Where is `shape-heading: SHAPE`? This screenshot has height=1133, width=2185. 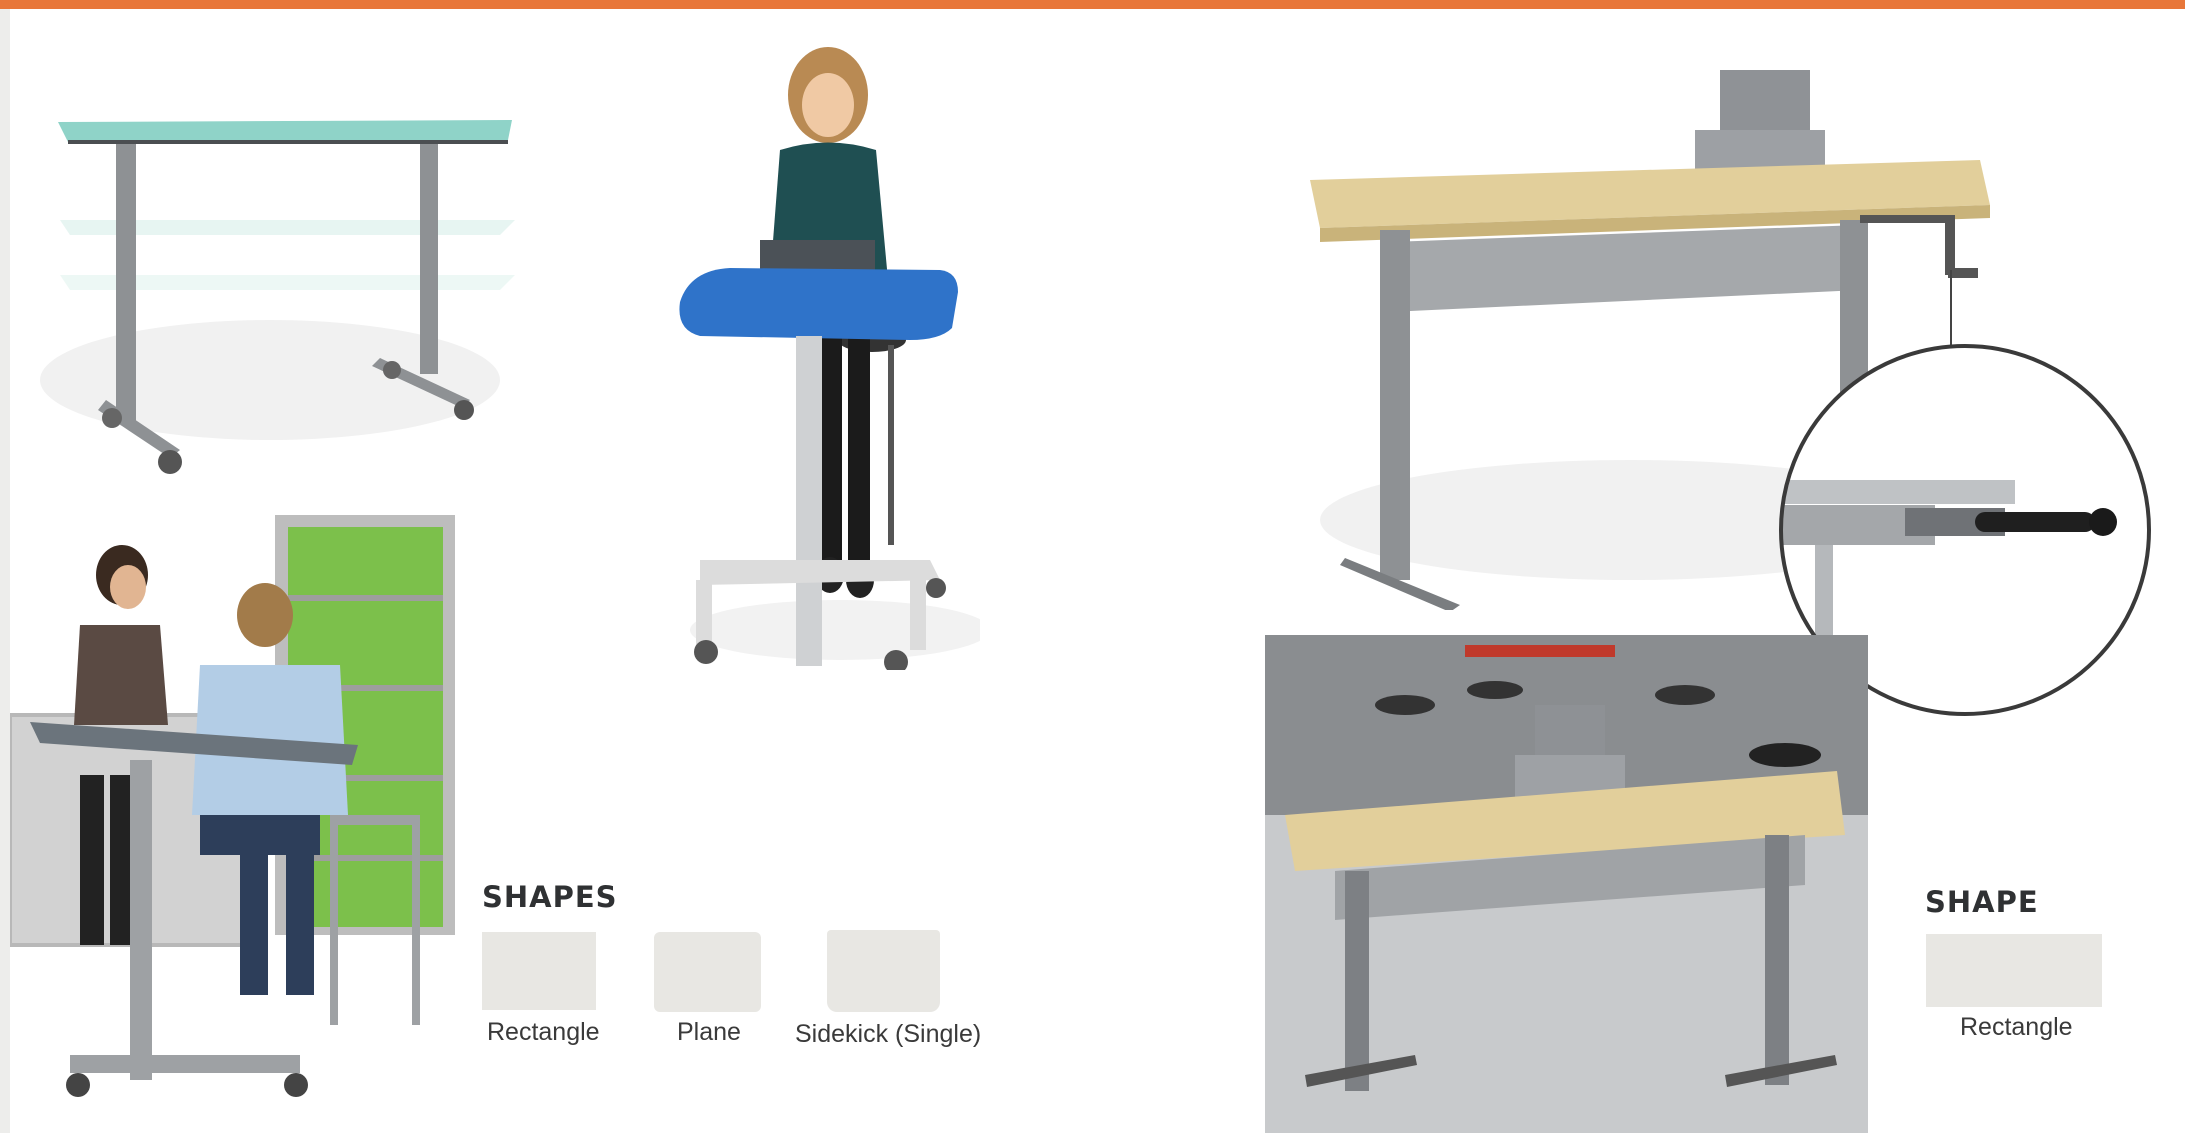 shape-heading: SHAPE is located at coordinates (1982, 902).